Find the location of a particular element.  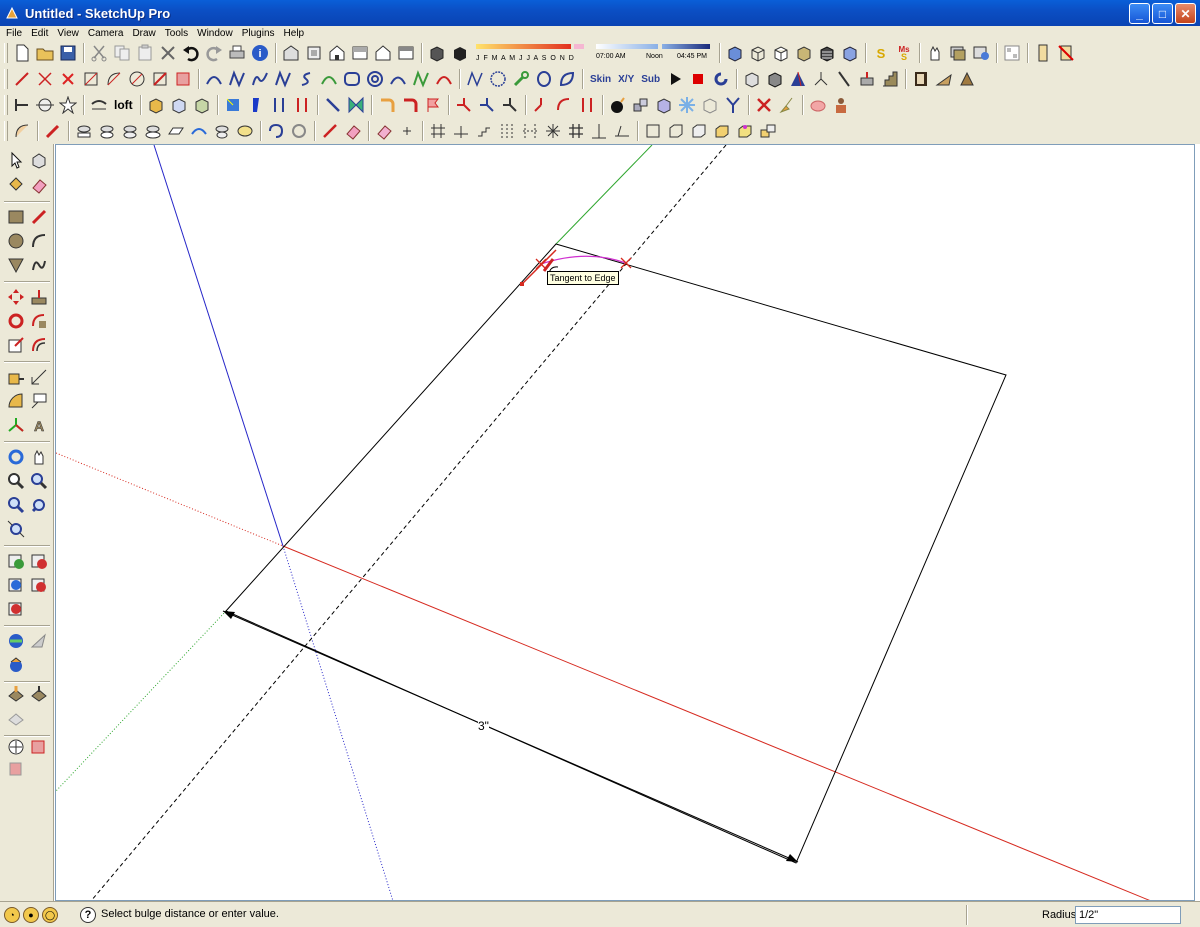

cube-pattern-icon is located at coordinates (775, 79).